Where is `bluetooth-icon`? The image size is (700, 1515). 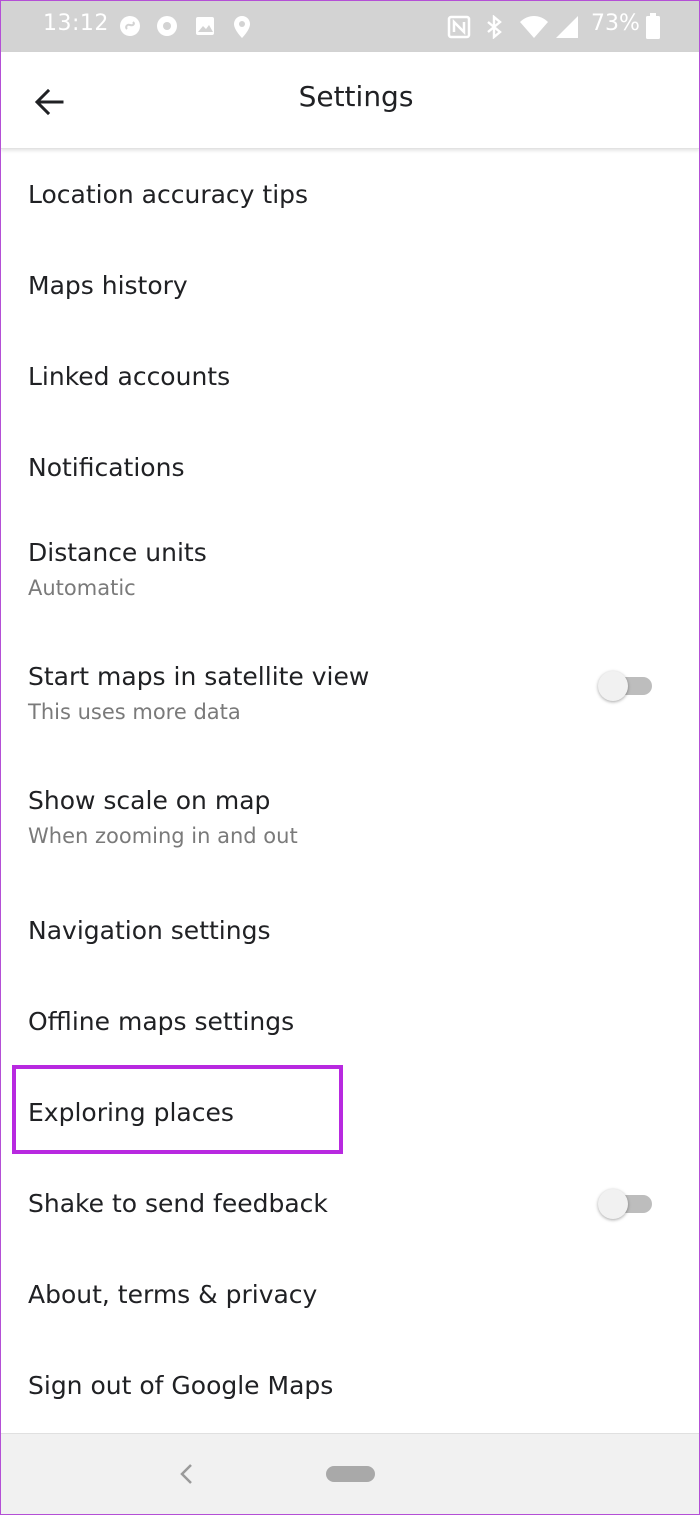
bluetooth-icon is located at coordinates (495, 28).